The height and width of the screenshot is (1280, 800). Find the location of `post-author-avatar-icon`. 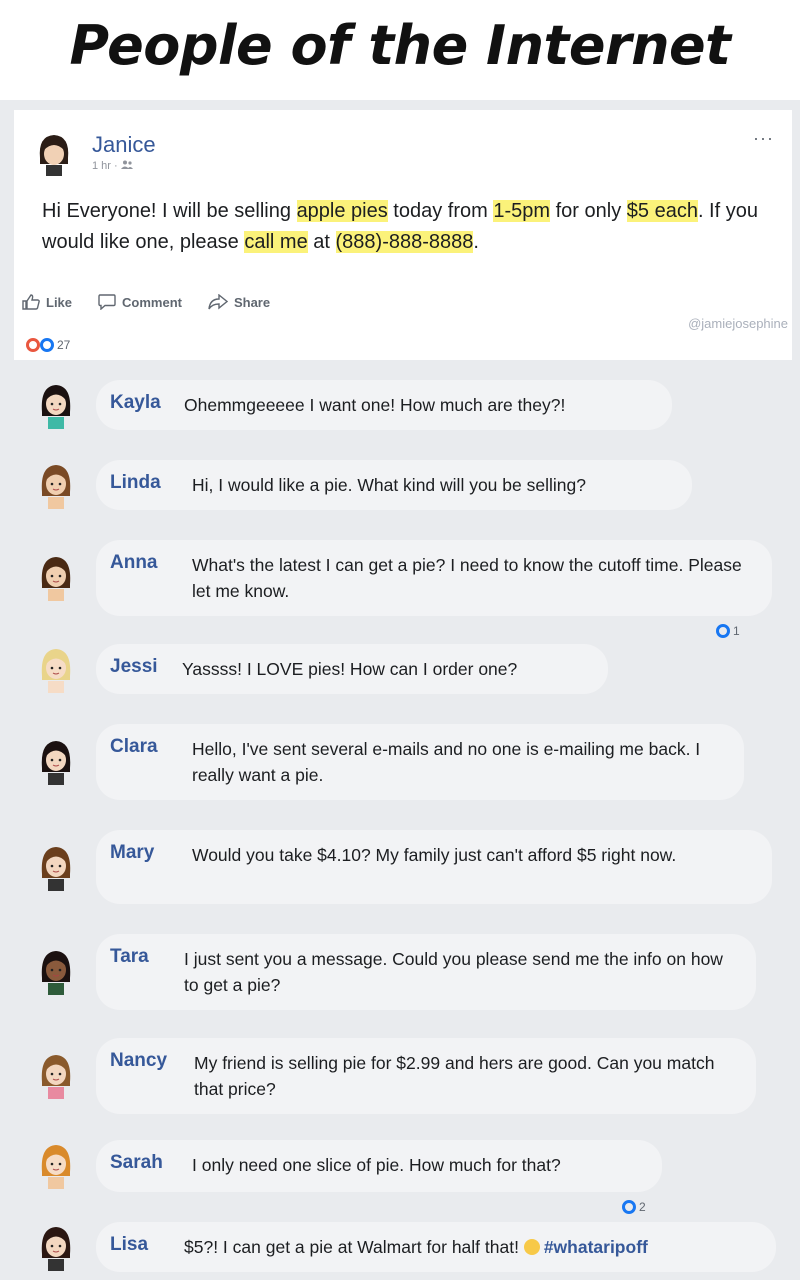

post-author-avatar-icon is located at coordinates (54, 154).